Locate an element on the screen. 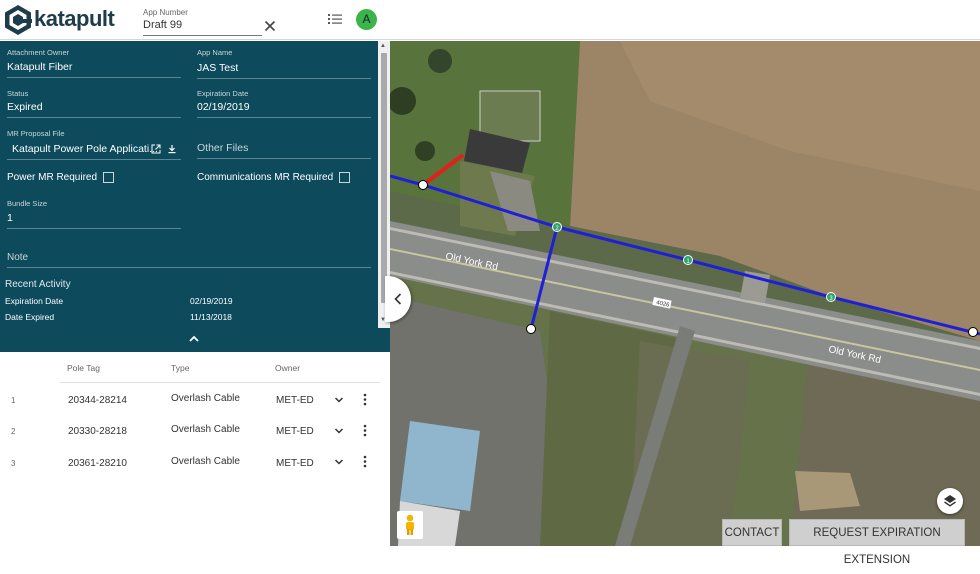 The width and height of the screenshot is (980, 574). recent-activity-title: Recent Activity is located at coordinates (38, 284).